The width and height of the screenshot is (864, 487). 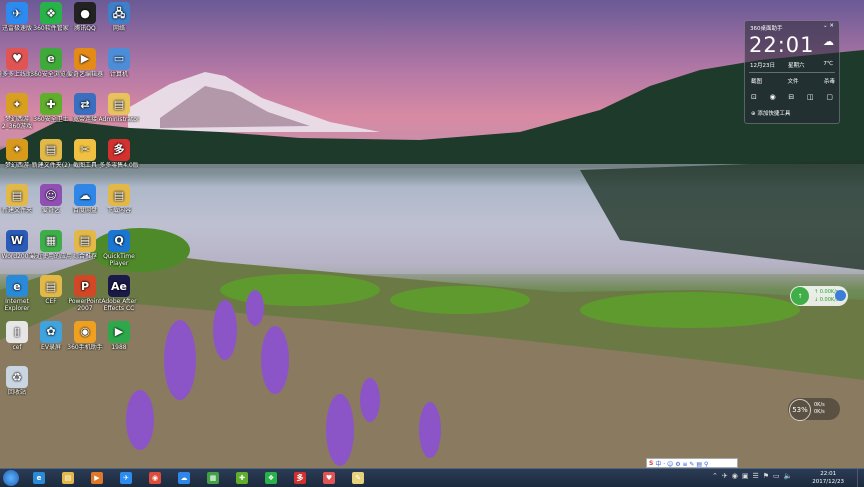 What do you see at coordinates (119, 347) in the screenshot?
I see `desktop-icon-label: 1988` at bounding box center [119, 347].